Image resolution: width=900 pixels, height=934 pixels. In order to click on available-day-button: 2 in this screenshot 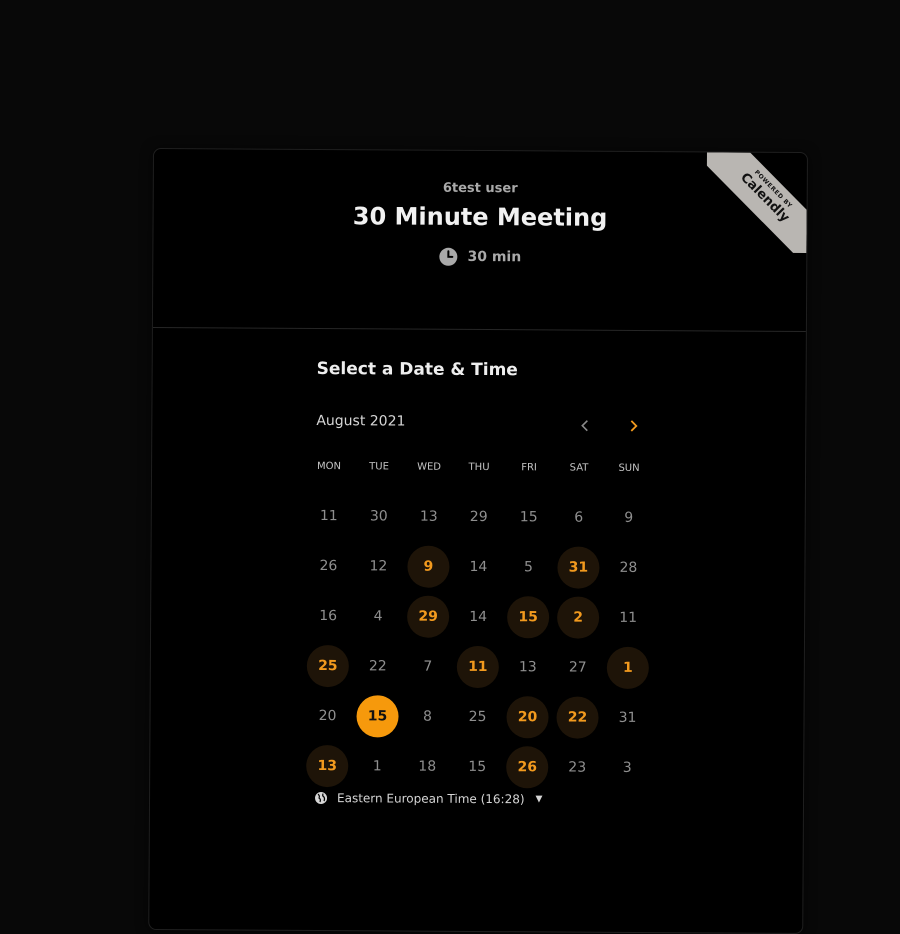, I will do `click(578, 617)`.